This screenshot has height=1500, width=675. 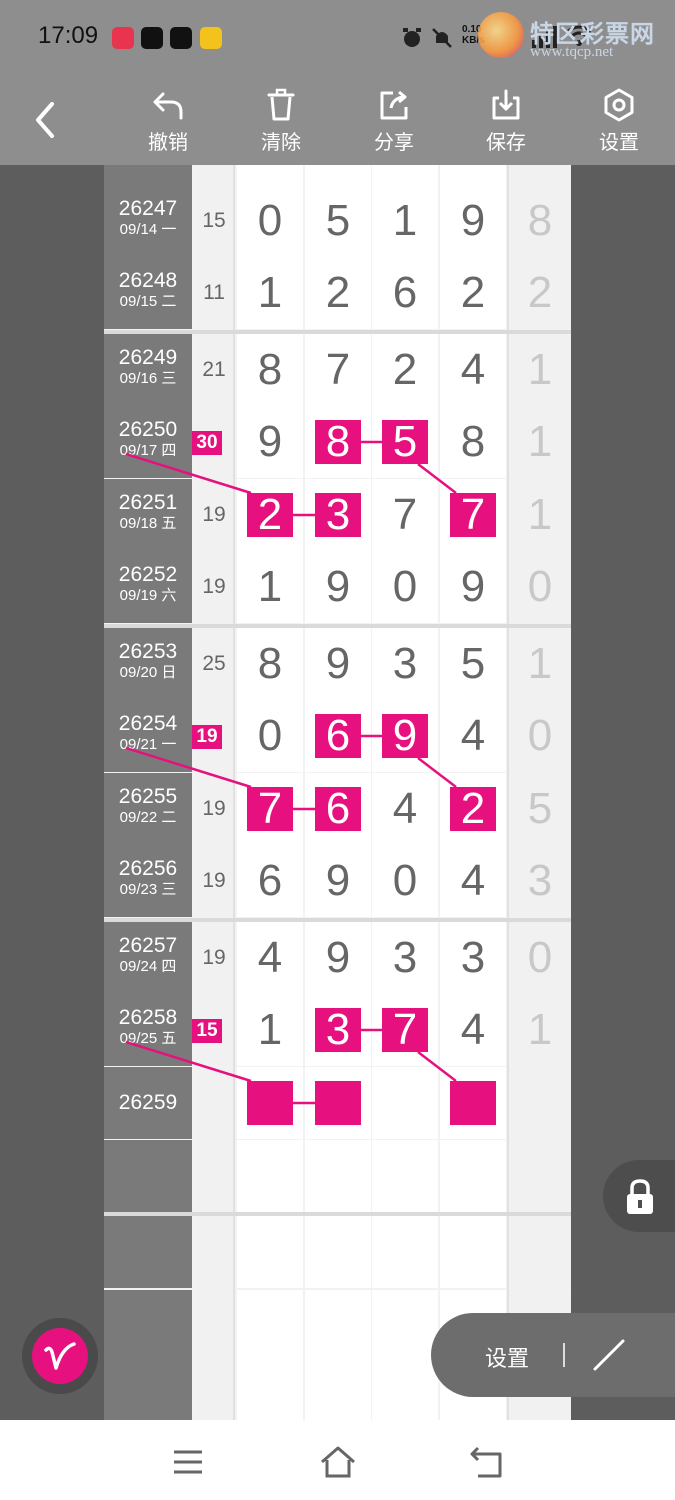 What do you see at coordinates (148, 958) in the screenshot?
I see `period-cell: 26257 09/24 四` at bounding box center [148, 958].